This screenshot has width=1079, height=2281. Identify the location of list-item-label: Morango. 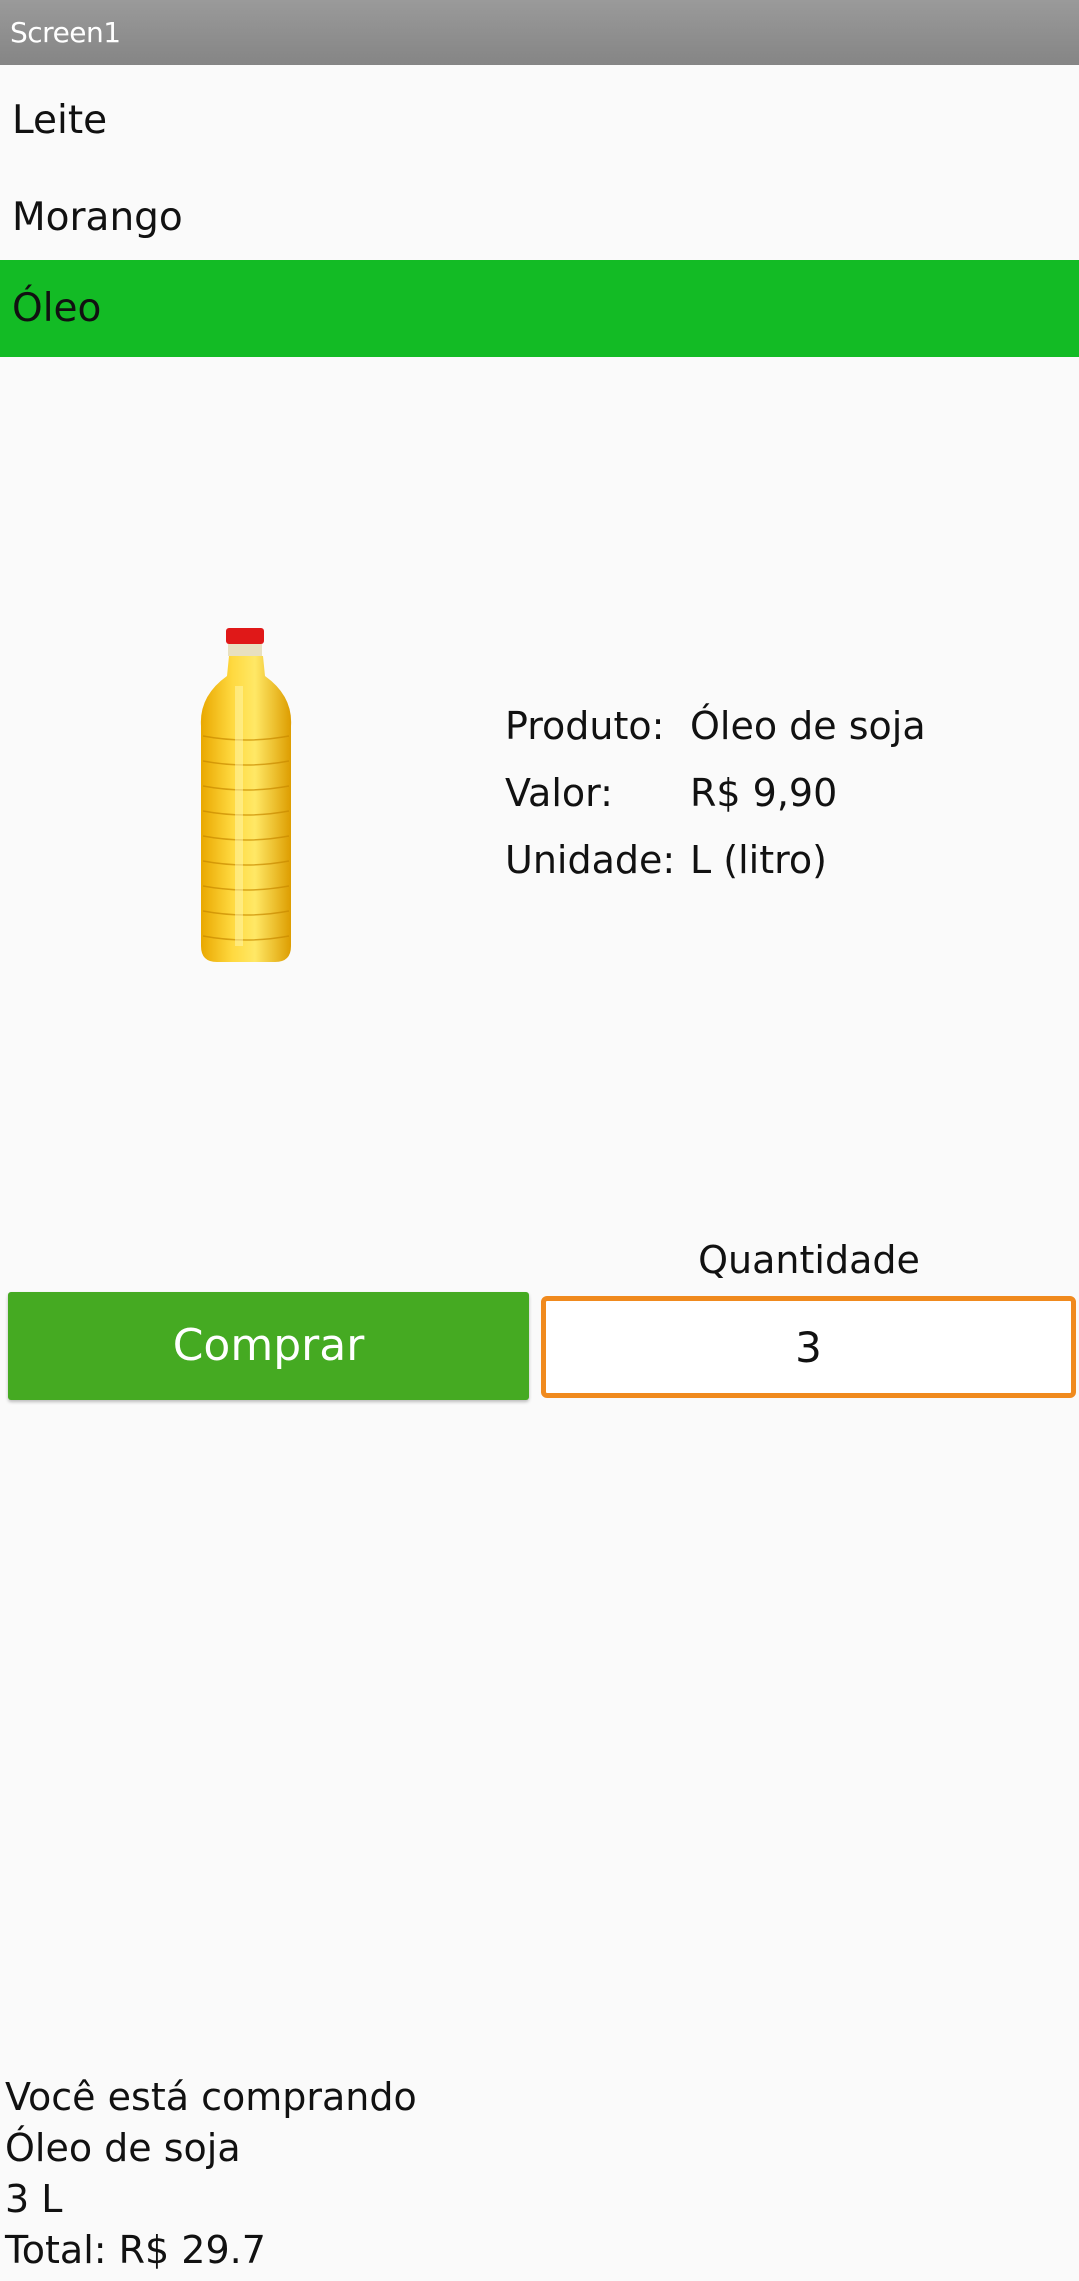
(97, 217).